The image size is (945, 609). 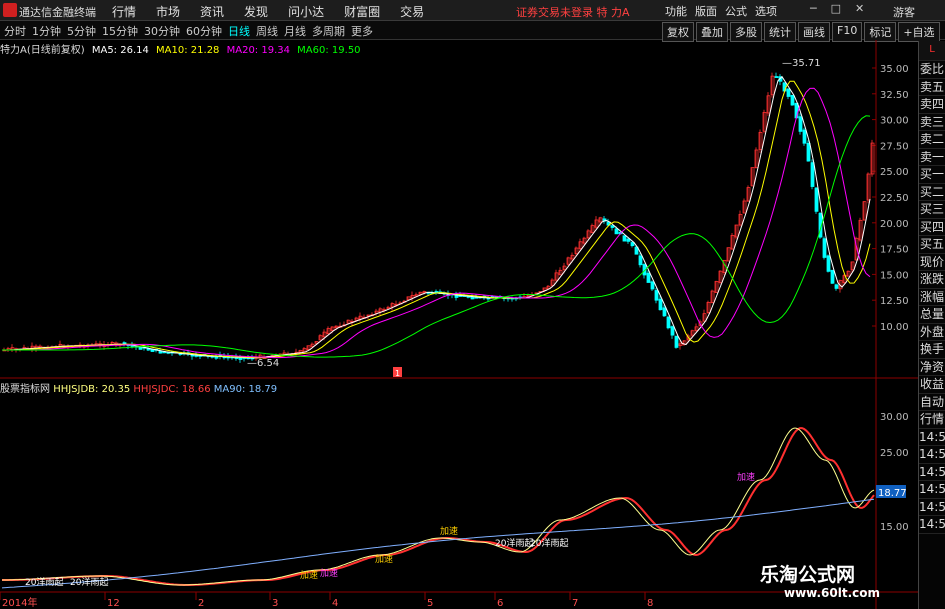 What do you see at coordinates (932, 227) in the screenshot?
I see `sidebar-item: 买四` at bounding box center [932, 227].